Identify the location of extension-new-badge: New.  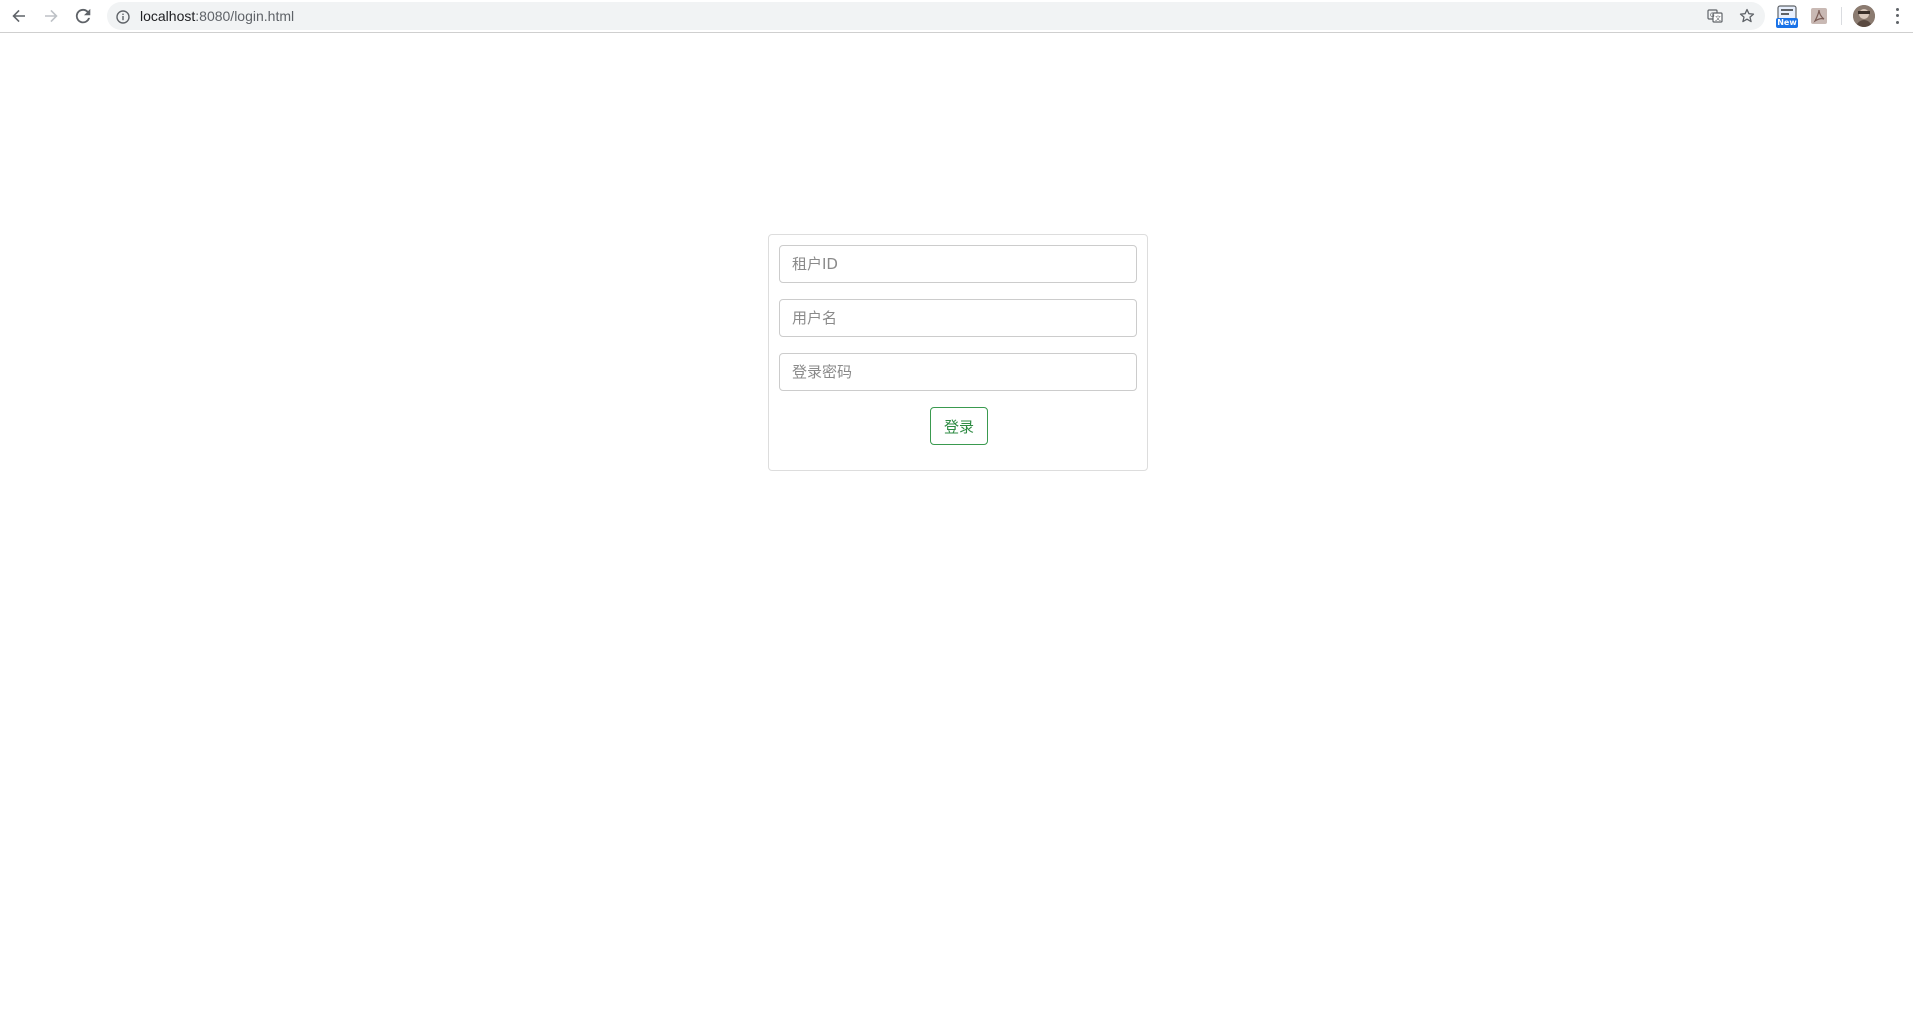
(1787, 22).